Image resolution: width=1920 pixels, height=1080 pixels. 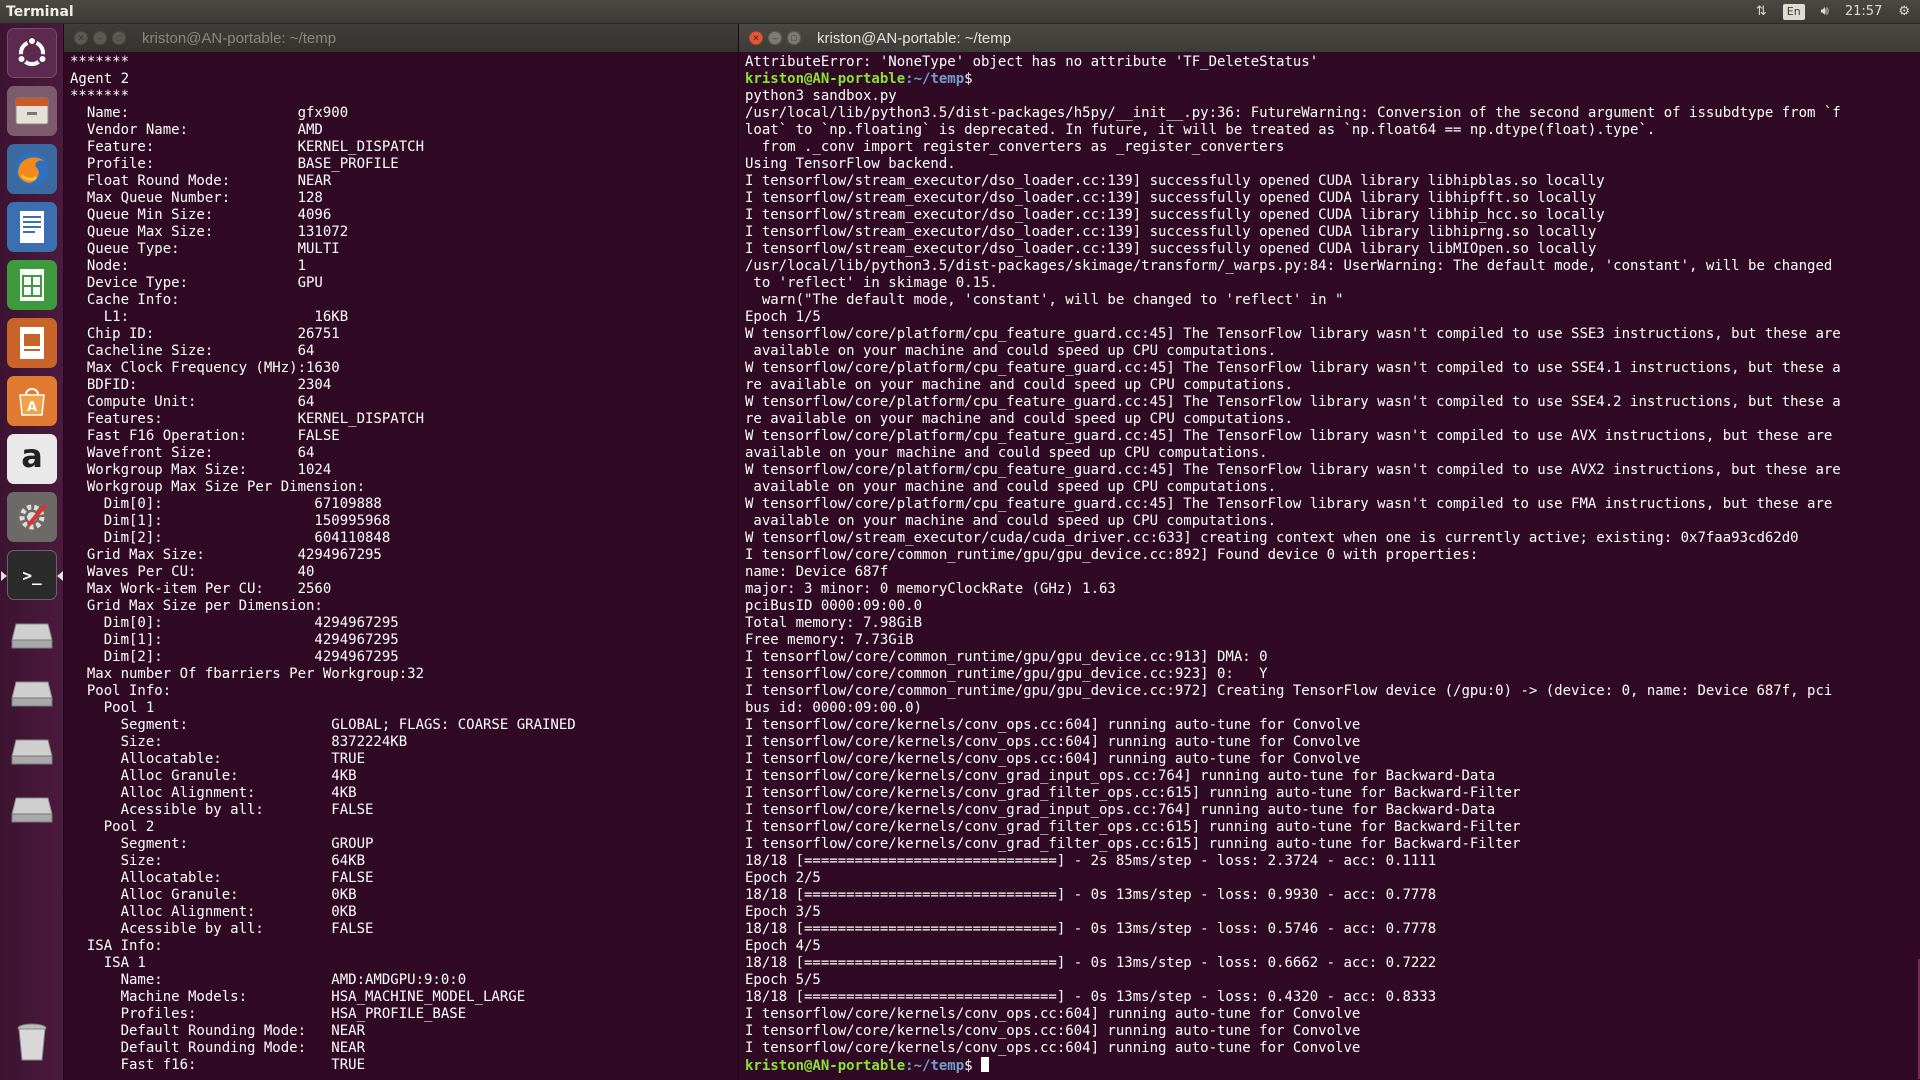 What do you see at coordinates (239, 38) in the screenshot?
I see `window-title: kriston@AN-portable: ~/temp` at bounding box center [239, 38].